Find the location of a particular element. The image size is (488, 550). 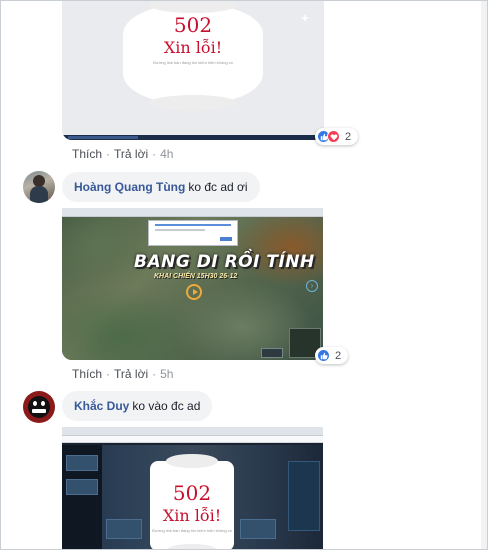

comment-bubble: Hoàng Quang Tùng ko đc ad ơi is located at coordinates (161, 187).